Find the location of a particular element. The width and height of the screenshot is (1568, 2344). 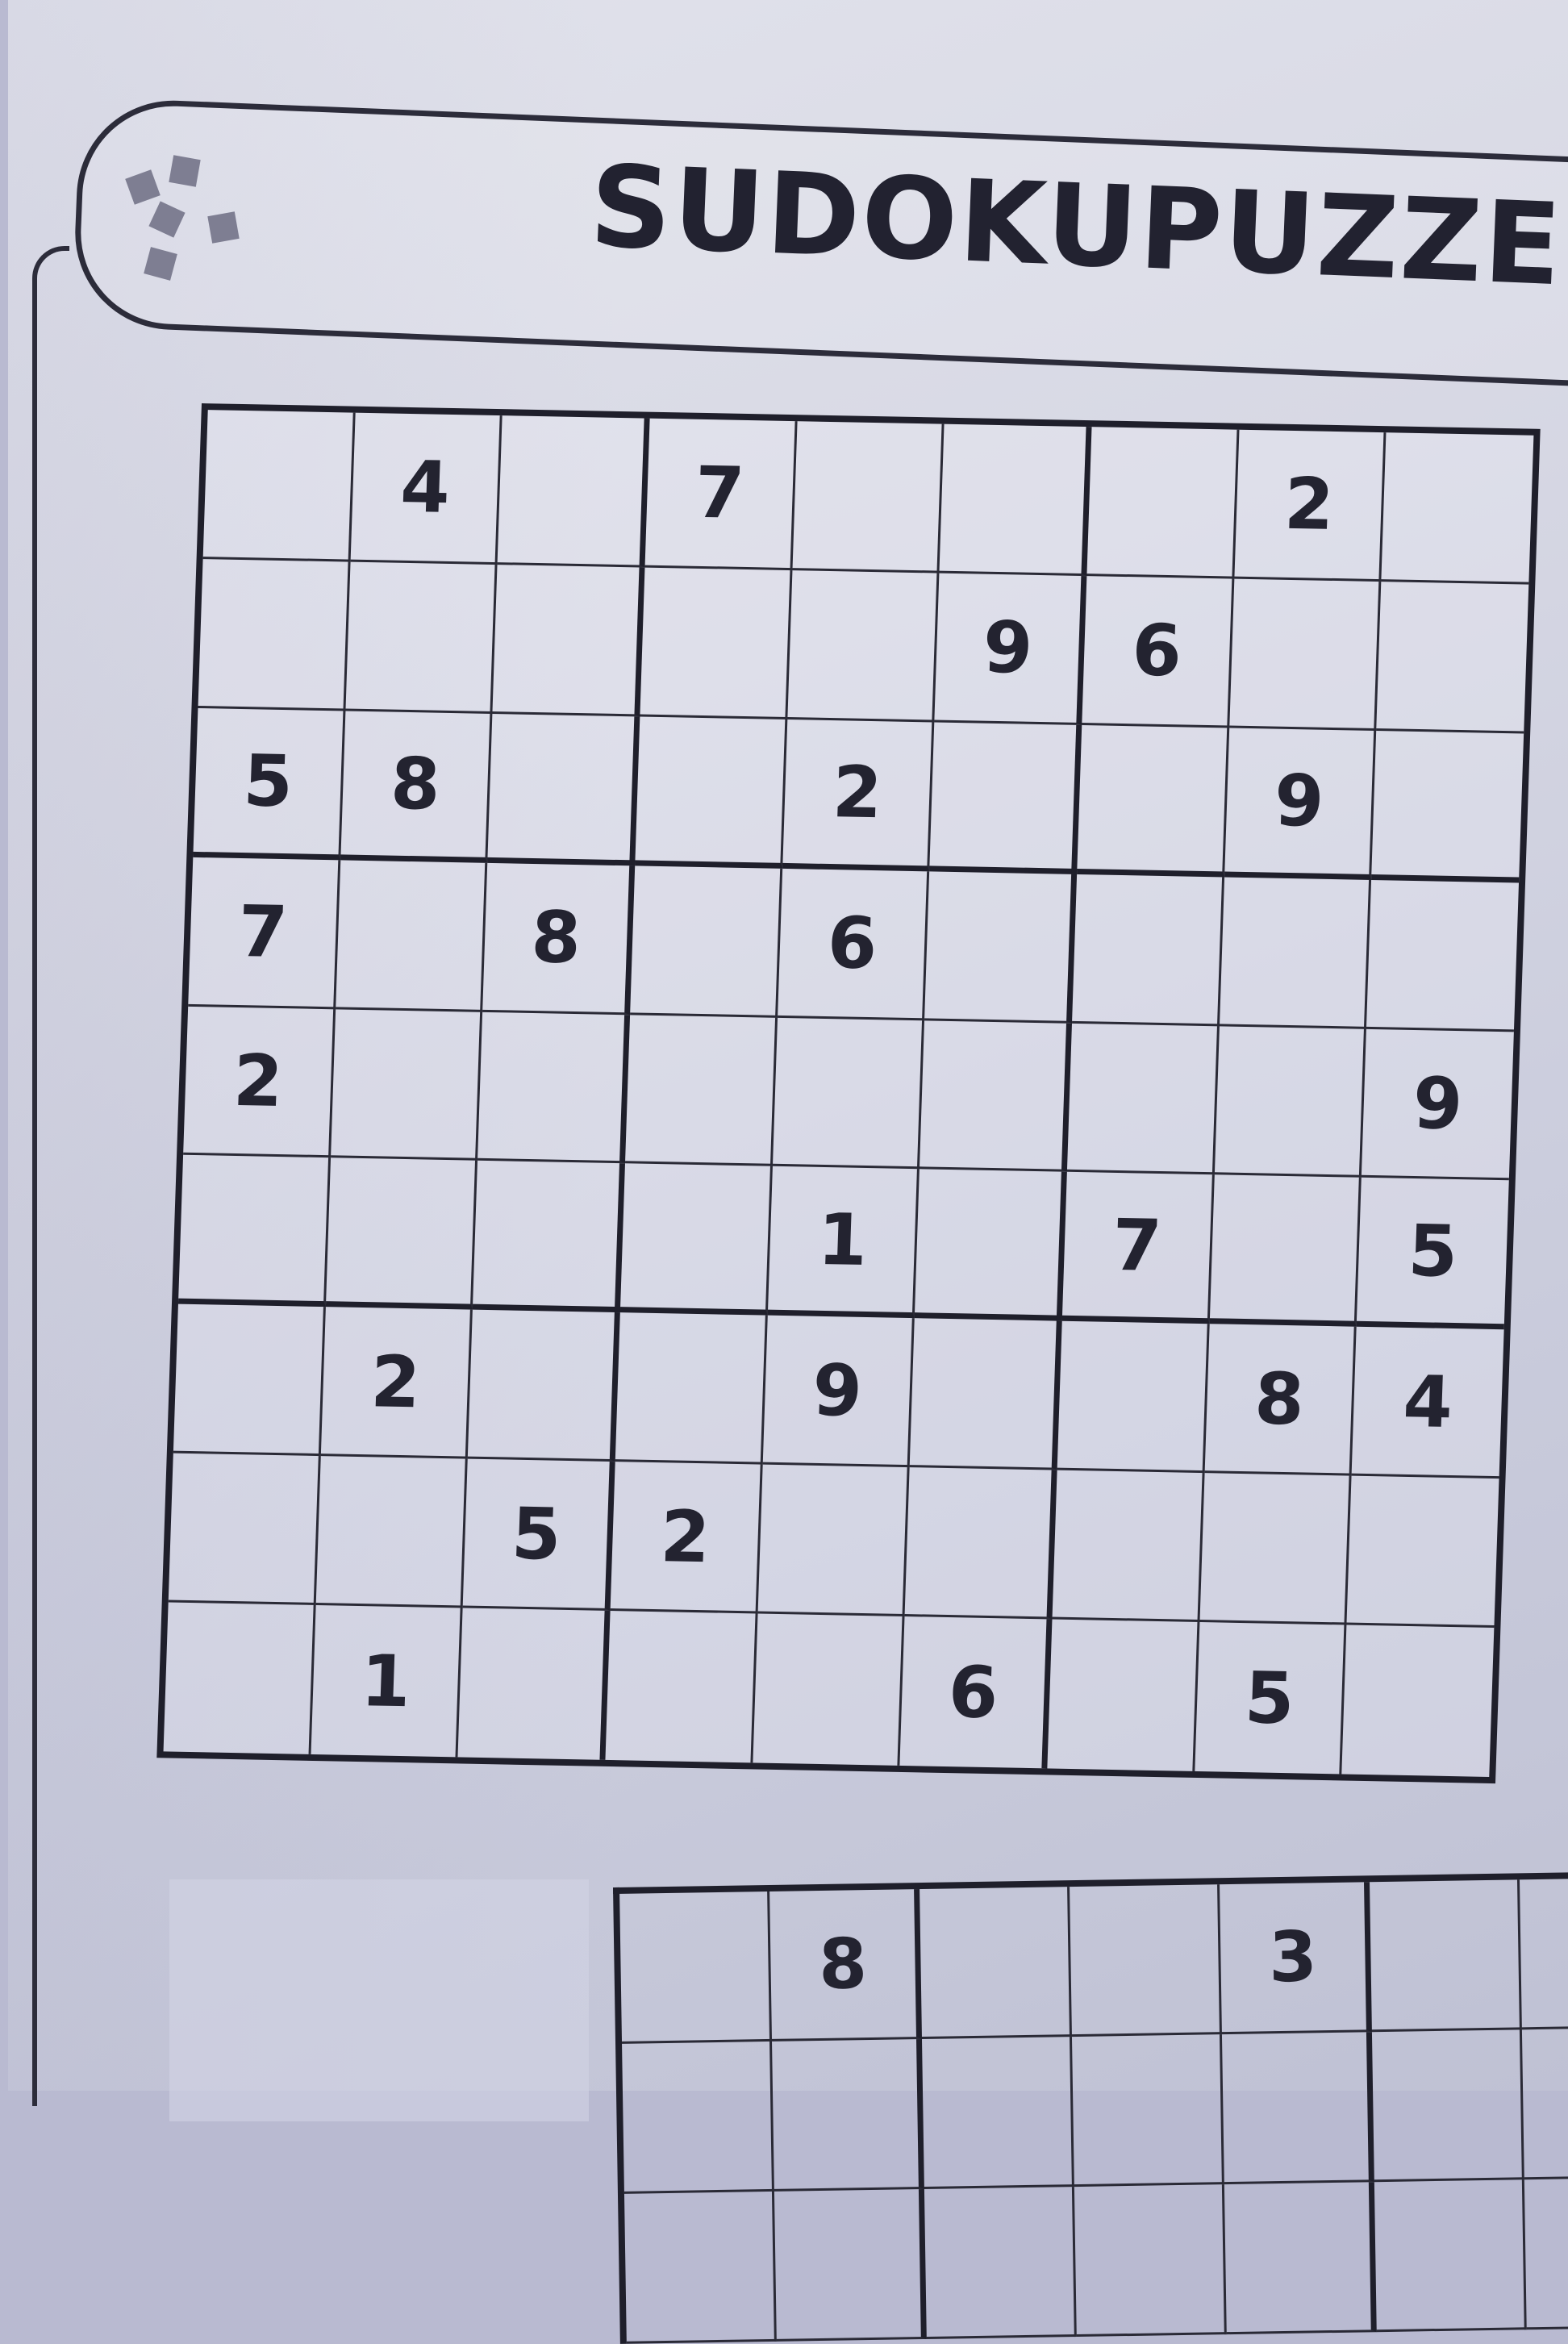

next-sudoku-cell: 3 is located at coordinates (1296, 1958).